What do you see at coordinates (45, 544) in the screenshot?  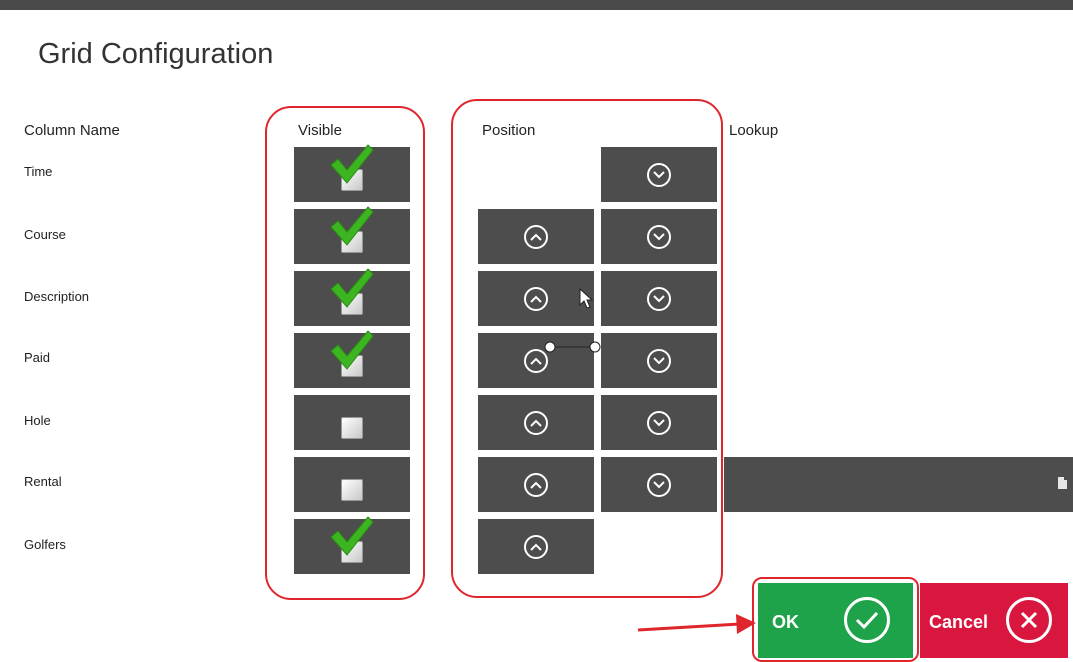 I see `row-label-golfers: Golfers` at bounding box center [45, 544].